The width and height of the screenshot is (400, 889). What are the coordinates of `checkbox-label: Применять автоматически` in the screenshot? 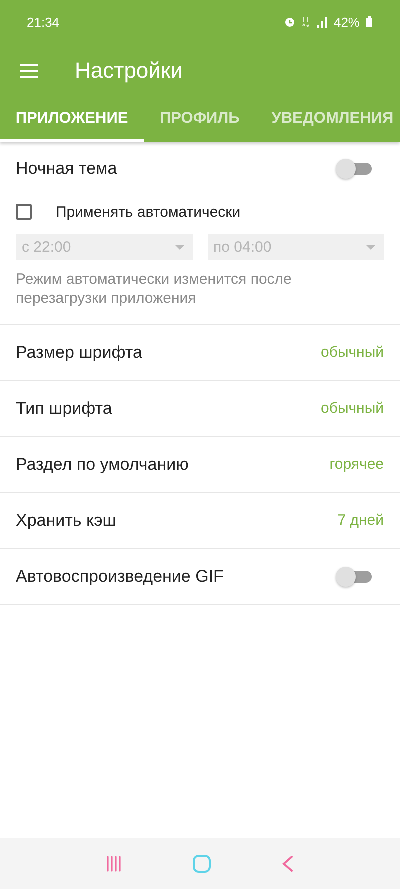 It's located at (148, 212).